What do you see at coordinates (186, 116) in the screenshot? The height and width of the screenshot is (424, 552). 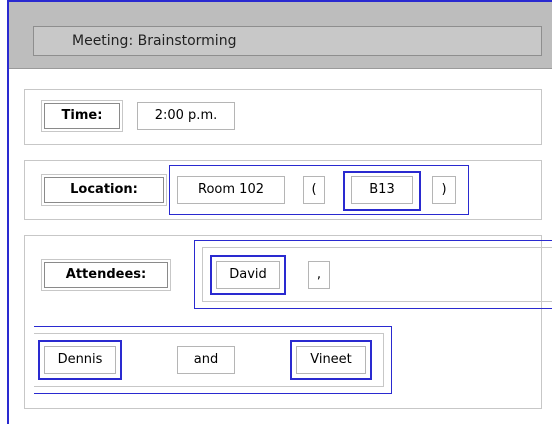 I see `time-value: 2:00 p.m.` at bounding box center [186, 116].